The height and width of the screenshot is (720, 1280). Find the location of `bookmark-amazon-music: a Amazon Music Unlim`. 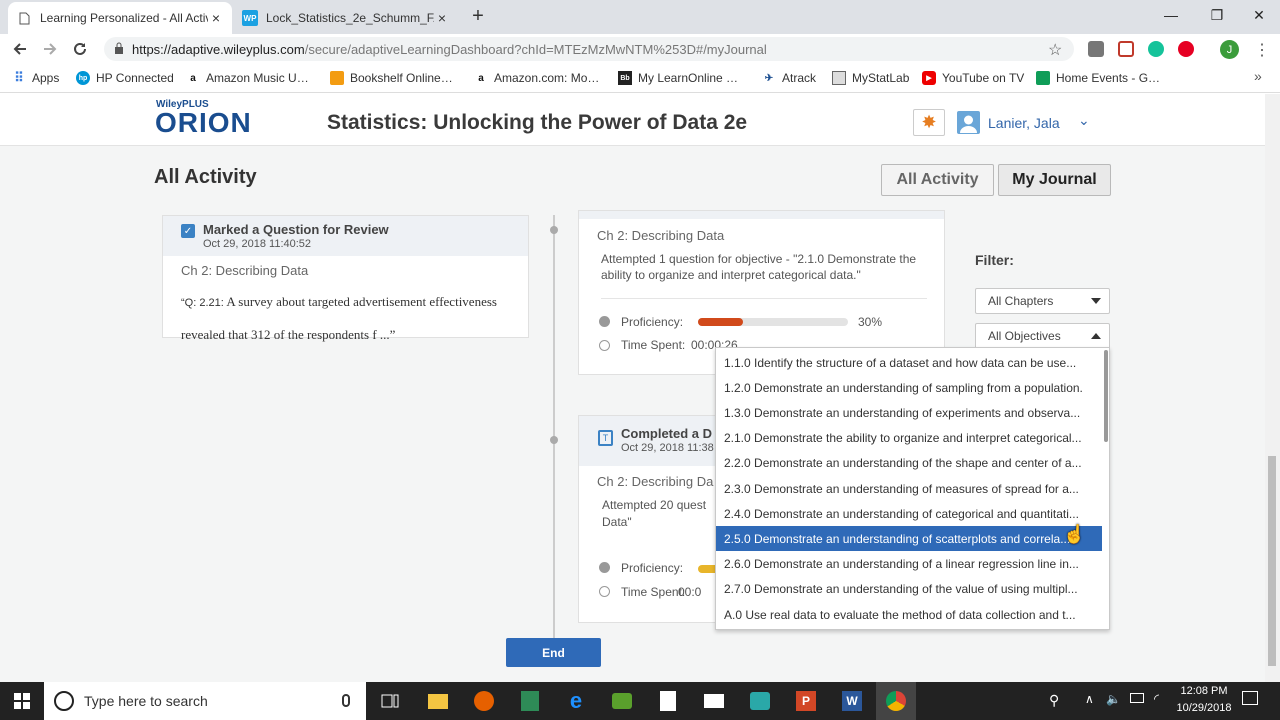

bookmark-amazon-music: a Amazon Music Unlim is located at coordinates (249, 78).